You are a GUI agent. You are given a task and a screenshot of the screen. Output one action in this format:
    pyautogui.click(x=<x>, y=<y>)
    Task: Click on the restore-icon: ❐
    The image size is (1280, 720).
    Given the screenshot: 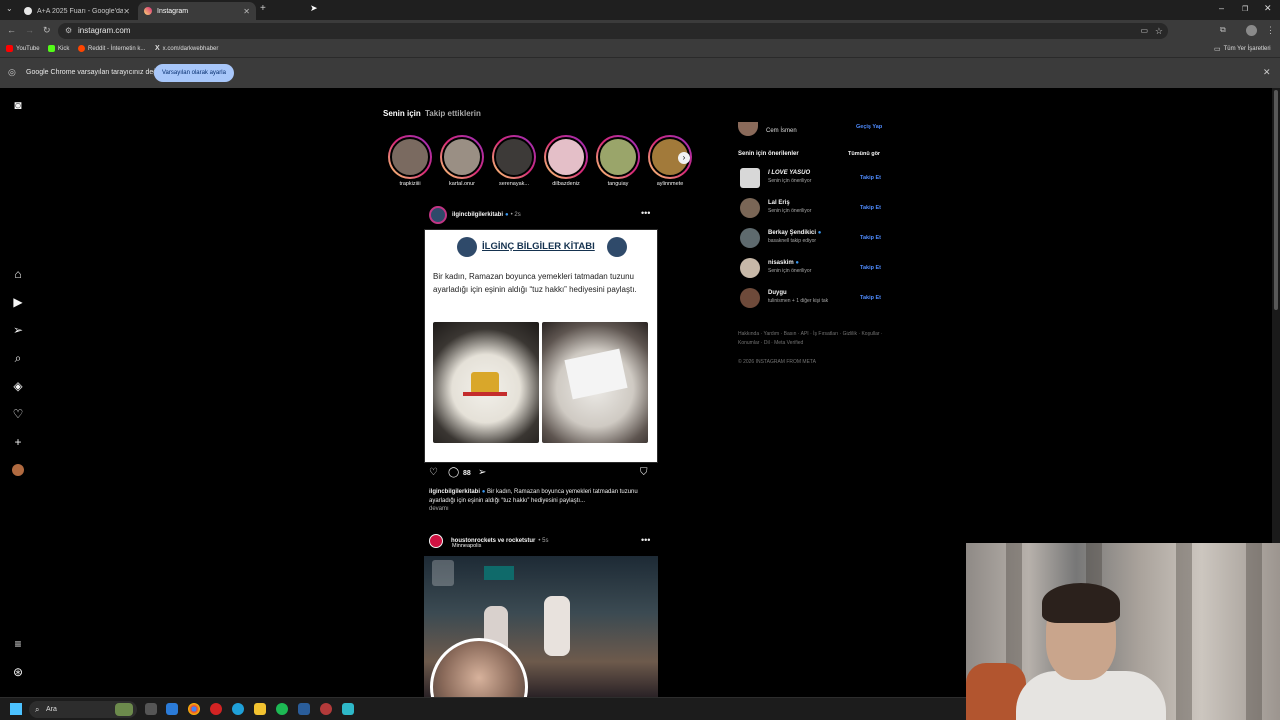 What is the action you would take?
    pyautogui.click(x=1245, y=9)
    